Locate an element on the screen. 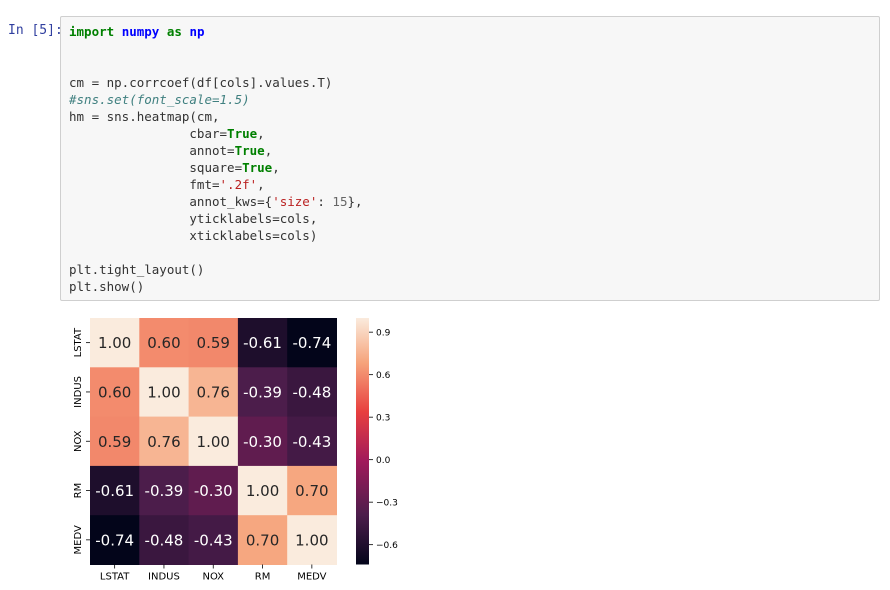  code-line: annot_kws={'size': 15}, is located at coordinates (216, 201).